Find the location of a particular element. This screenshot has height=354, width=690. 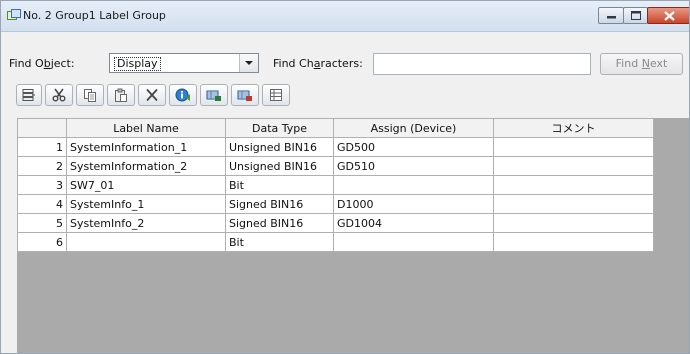

dropdown-button is located at coordinates (248, 63).